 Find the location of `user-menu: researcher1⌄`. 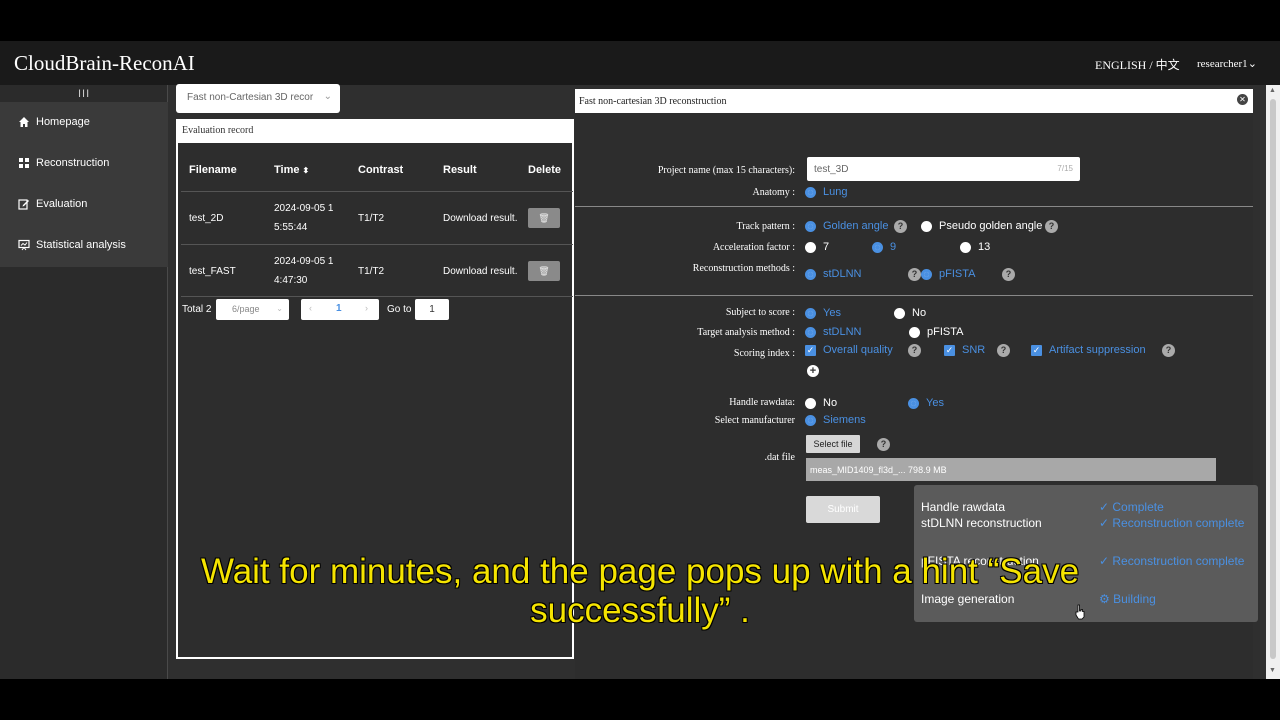

user-menu: researcher1⌄ is located at coordinates (1227, 63).